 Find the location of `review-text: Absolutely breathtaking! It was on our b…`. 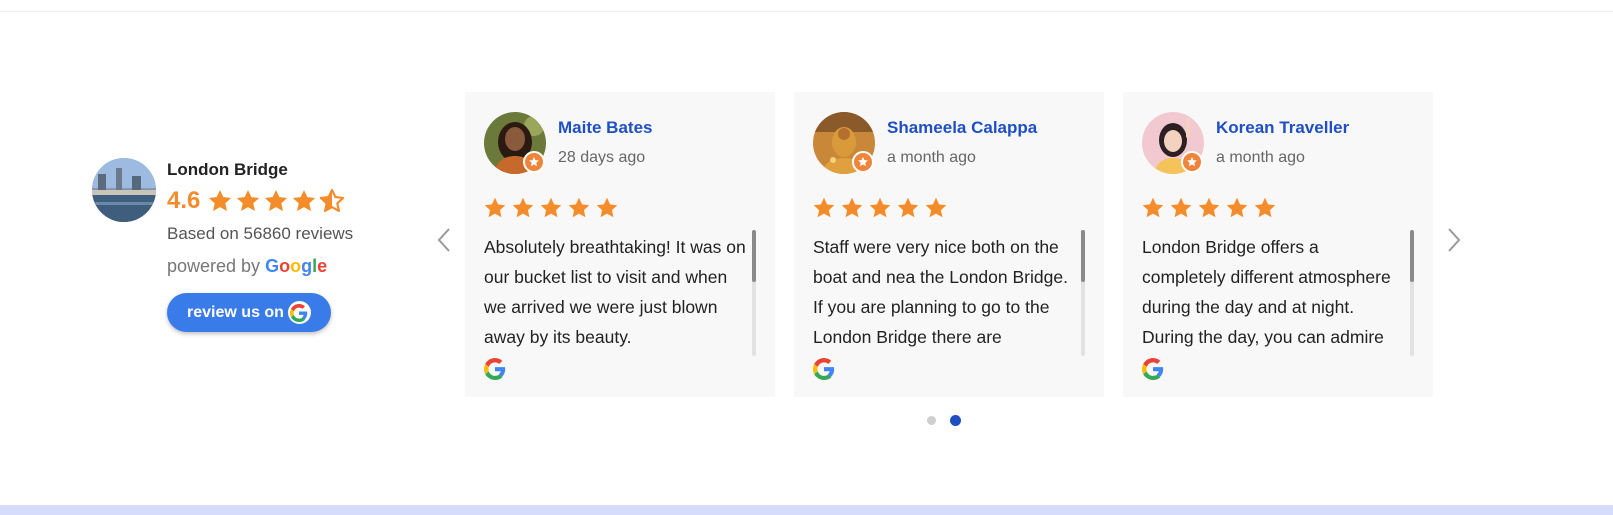

review-text: Absolutely breathtaking! It was on our b… is located at coordinates (615, 292).